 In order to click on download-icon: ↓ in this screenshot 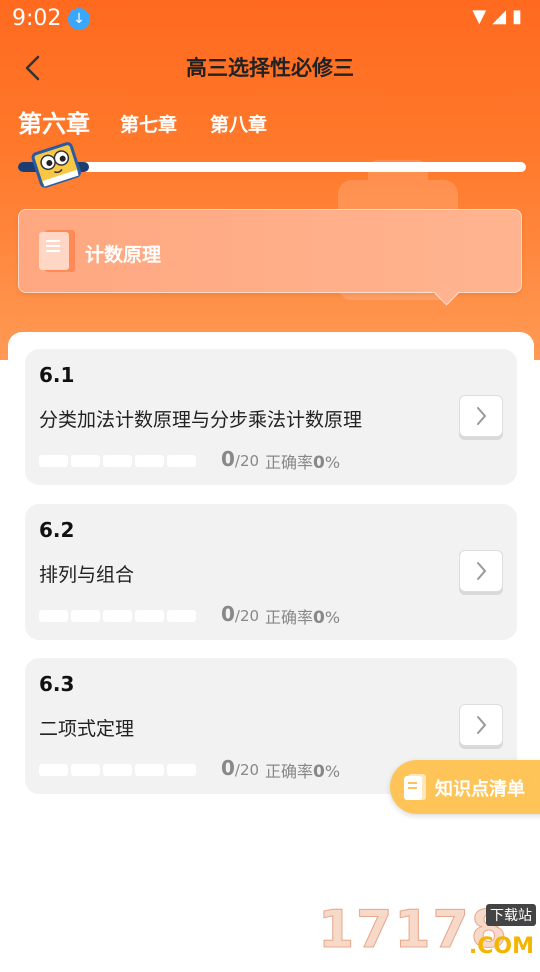, I will do `click(79, 19)`.